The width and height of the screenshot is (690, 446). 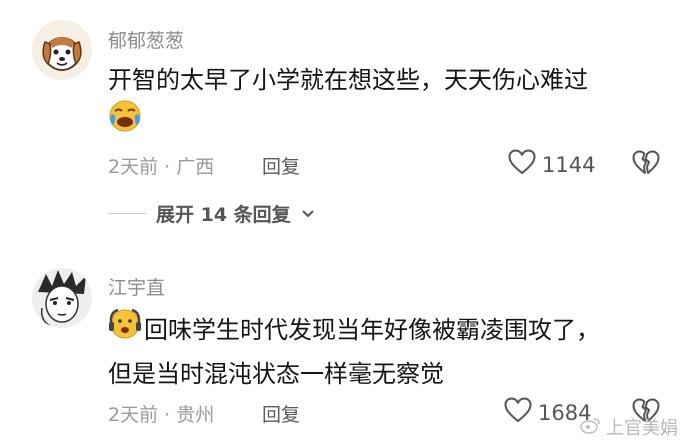 What do you see at coordinates (547, 412) in the screenshot?
I see `like-button-2: 1684` at bounding box center [547, 412].